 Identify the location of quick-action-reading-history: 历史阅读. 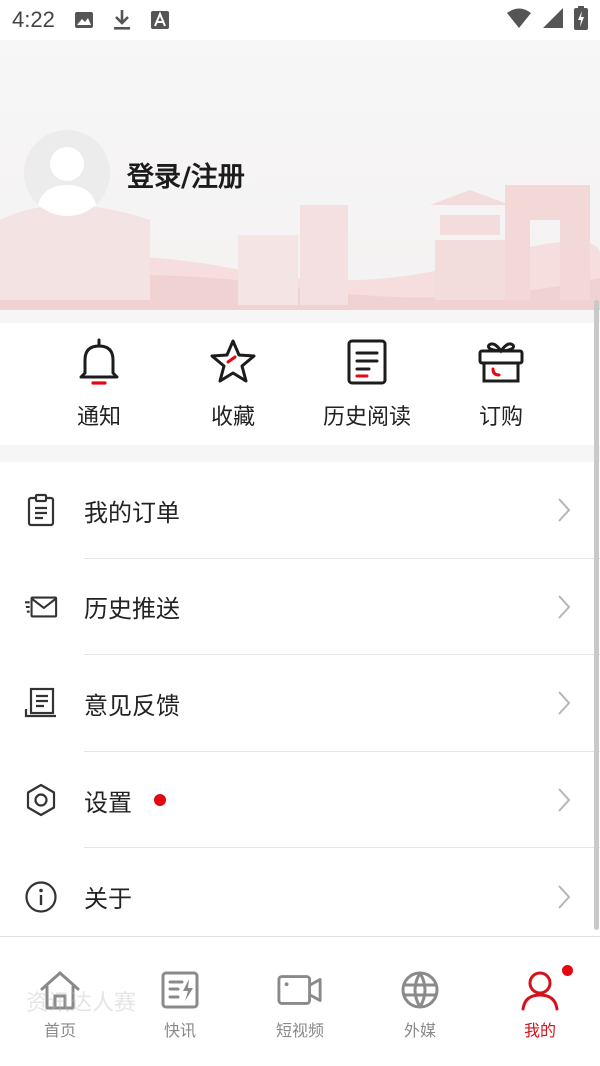
(367, 384).